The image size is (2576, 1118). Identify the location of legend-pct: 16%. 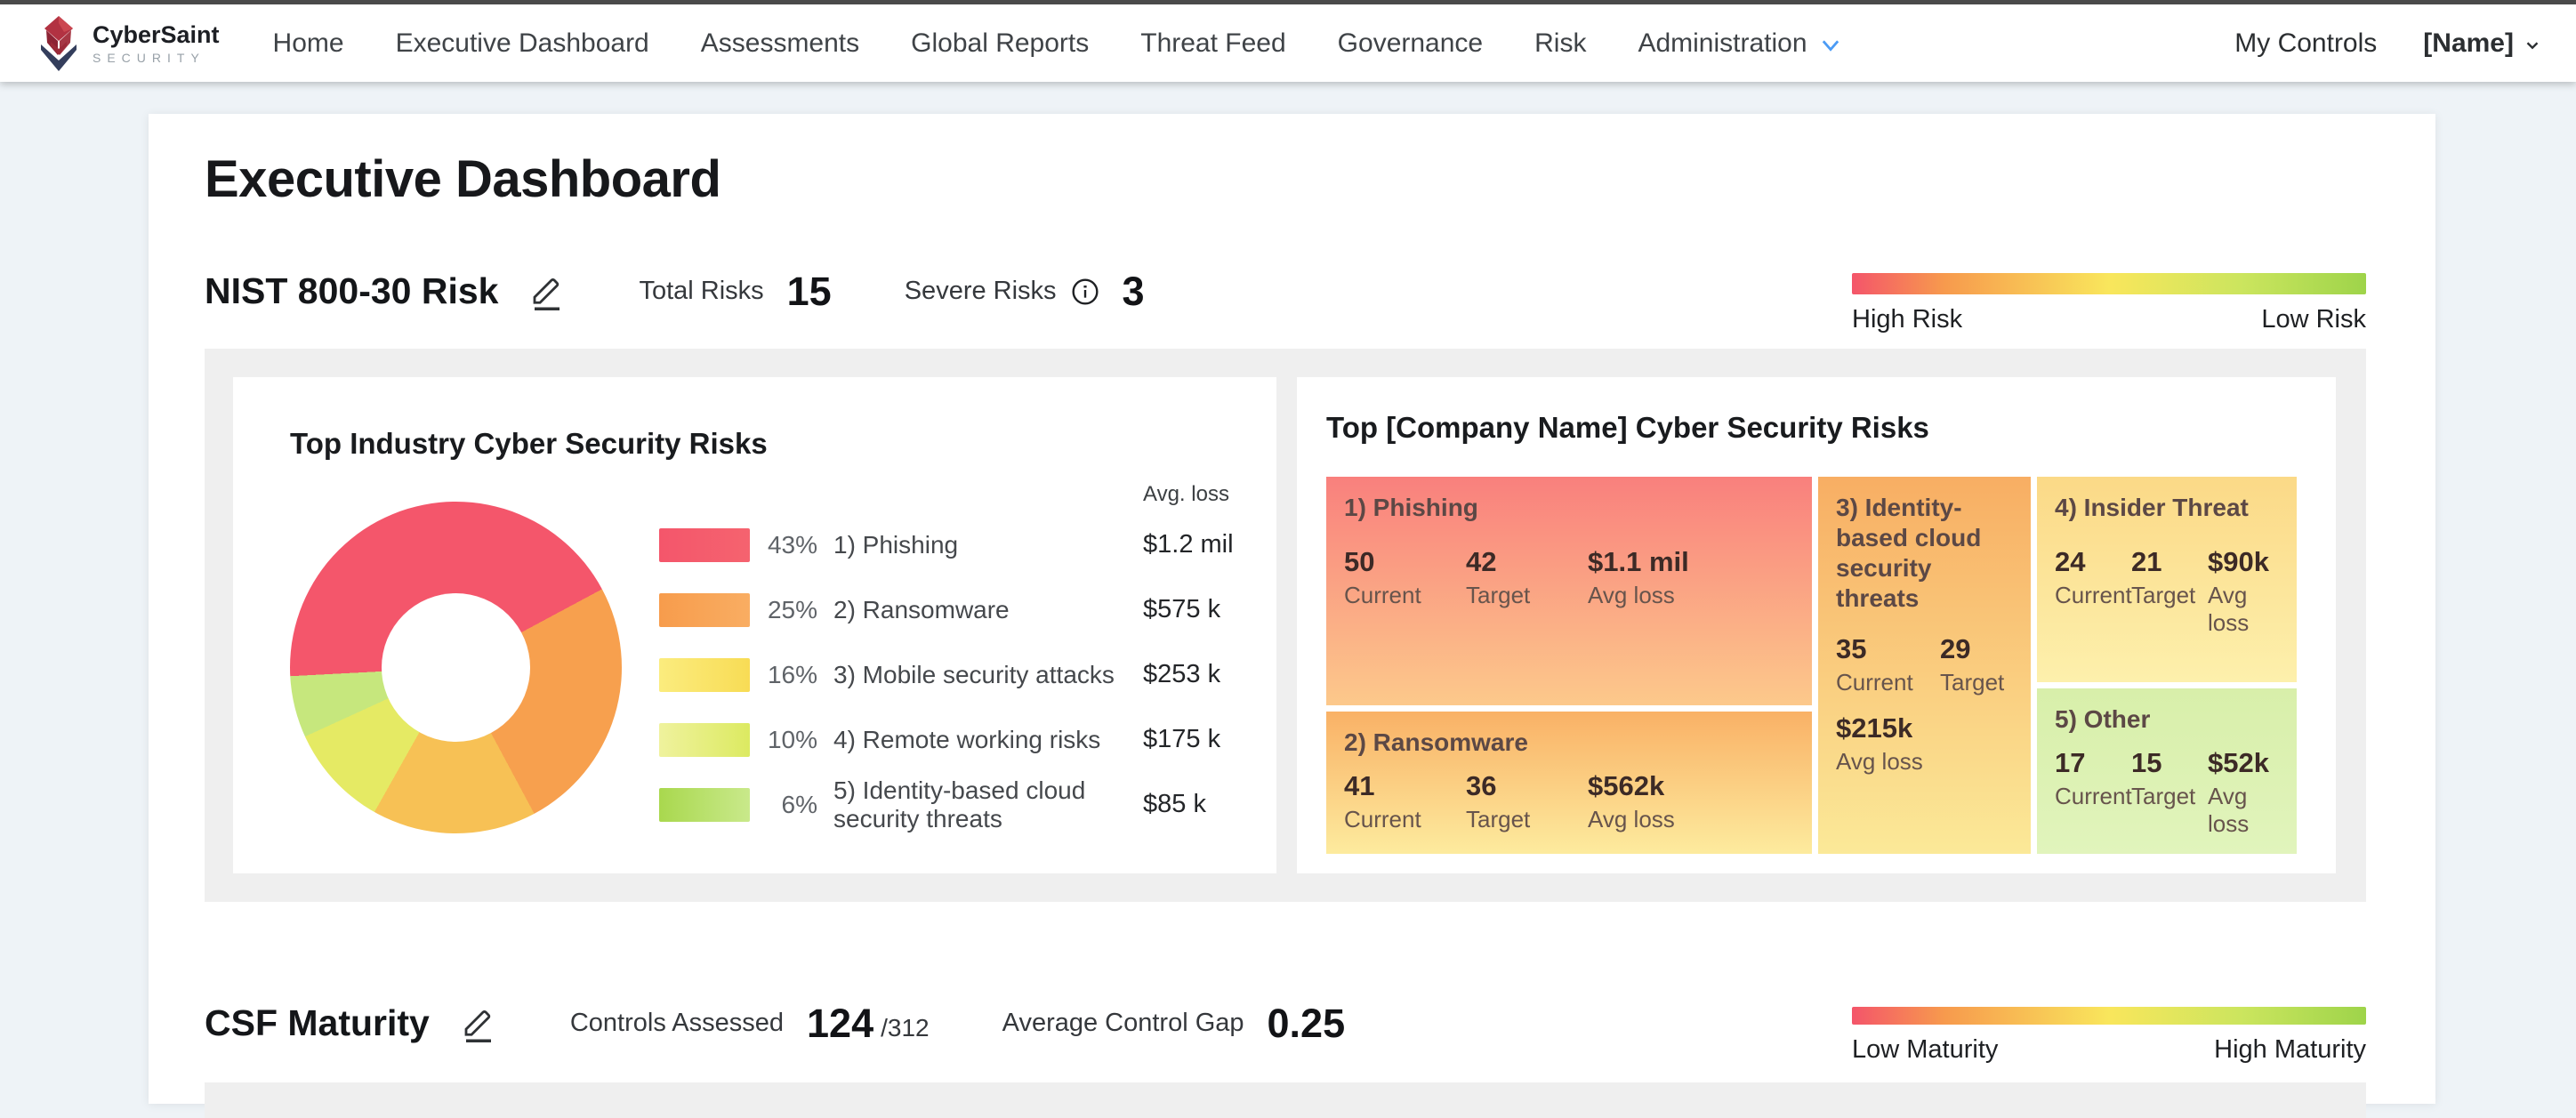
(792, 674).